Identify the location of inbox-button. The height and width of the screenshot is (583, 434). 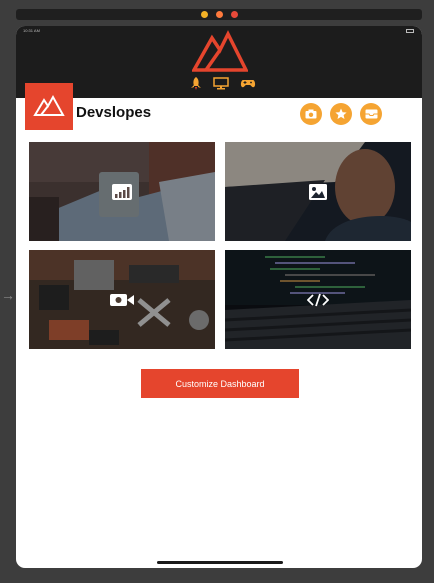
(371, 114).